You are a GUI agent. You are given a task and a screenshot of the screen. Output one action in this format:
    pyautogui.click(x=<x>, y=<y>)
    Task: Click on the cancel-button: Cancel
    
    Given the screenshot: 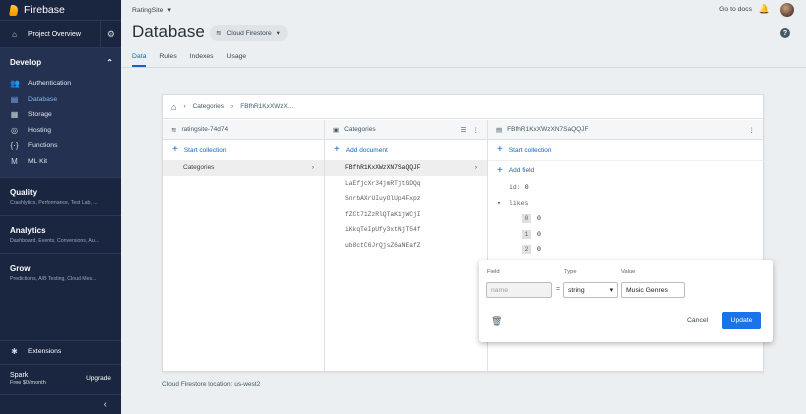 What is the action you would take?
    pyautogui.click(x=697, y=320)
    